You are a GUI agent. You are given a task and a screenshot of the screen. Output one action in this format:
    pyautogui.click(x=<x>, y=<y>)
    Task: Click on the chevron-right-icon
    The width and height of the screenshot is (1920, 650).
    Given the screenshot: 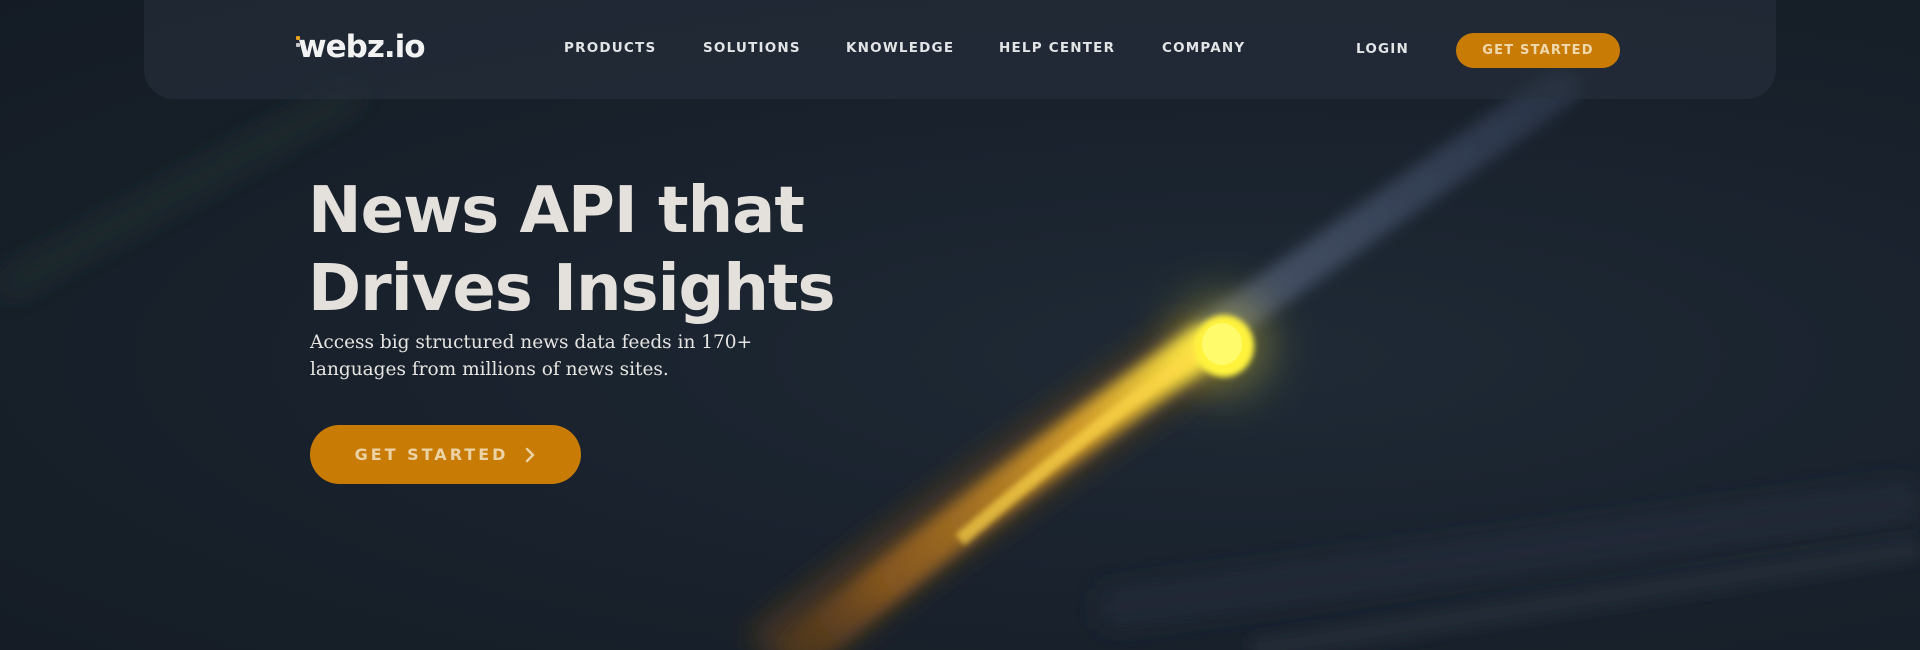 What is the action you would take?
    pyautogui.click(x=530, y=454)
    